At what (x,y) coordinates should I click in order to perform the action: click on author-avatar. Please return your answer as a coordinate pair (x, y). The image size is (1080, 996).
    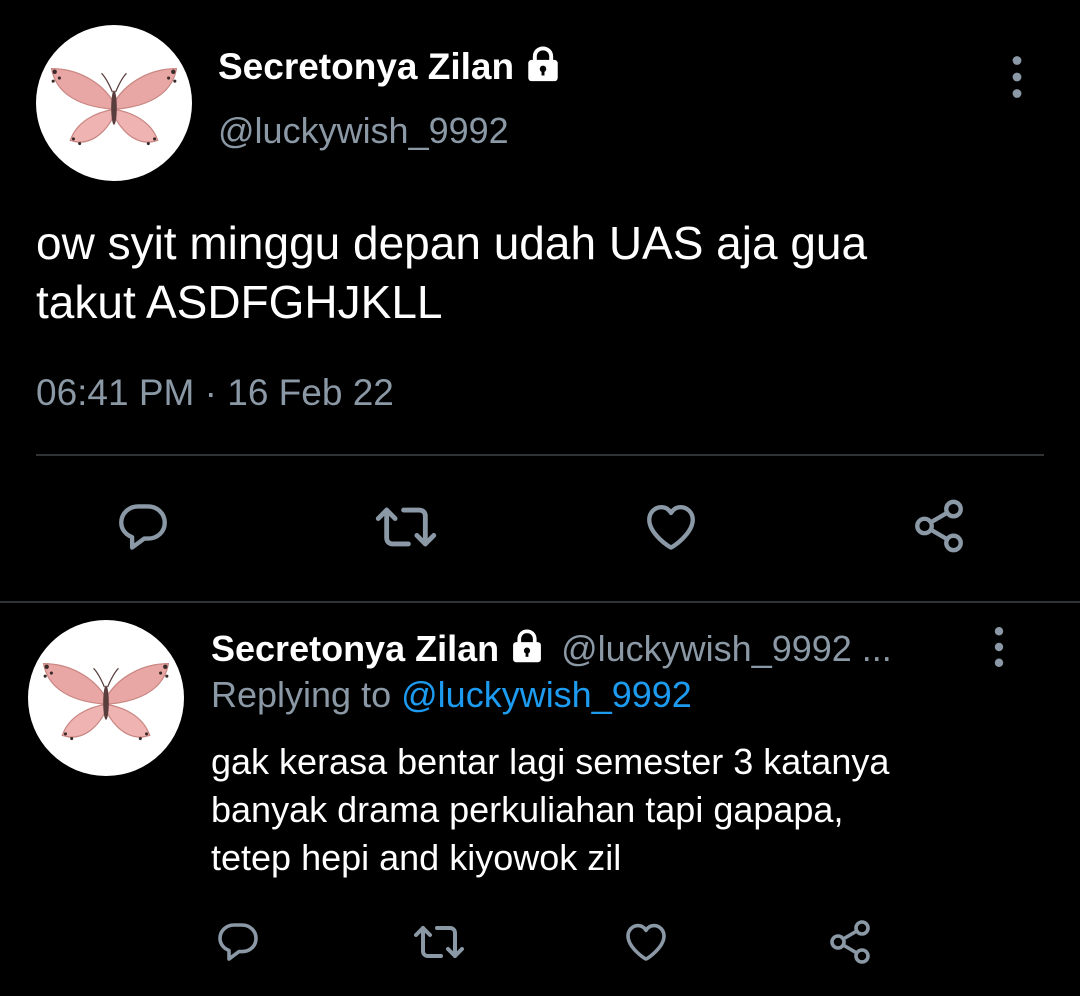
    Looking at the image, I should click on (114, 103).